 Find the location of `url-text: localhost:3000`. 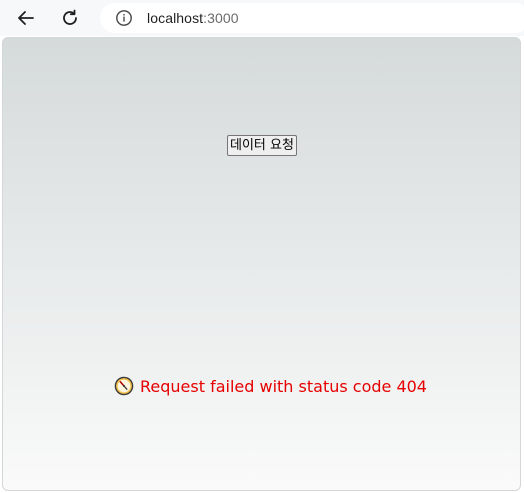

url-text: localhost:3000 is located at coordinates (193, 18).